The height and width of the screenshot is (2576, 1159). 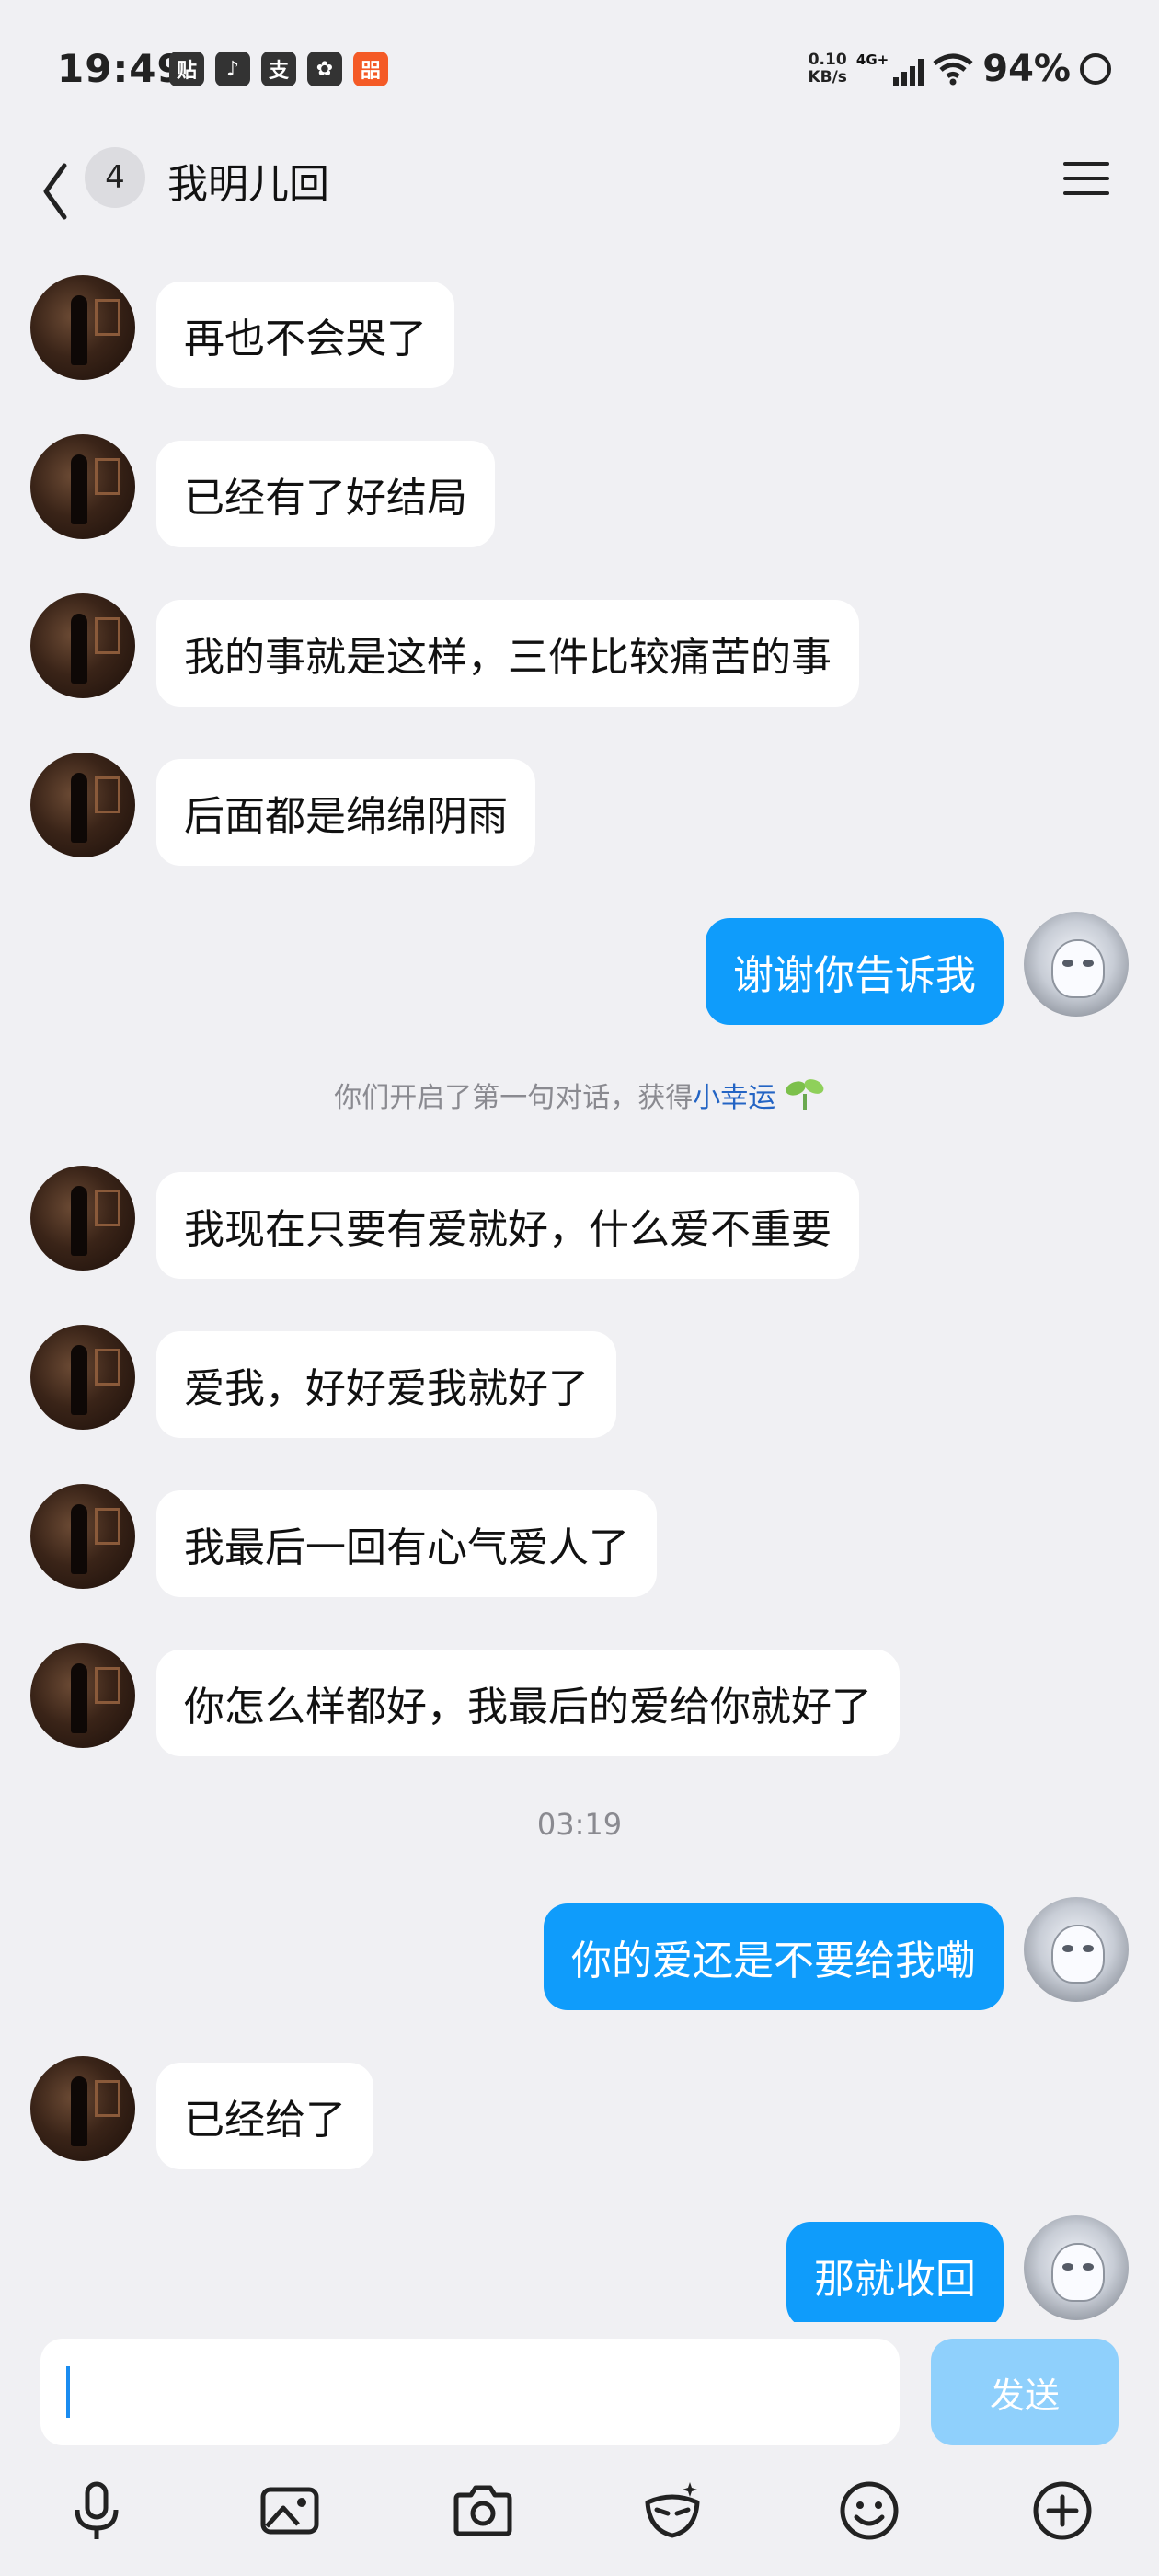 I want to click on message-input, so click(x=470, y=2392).